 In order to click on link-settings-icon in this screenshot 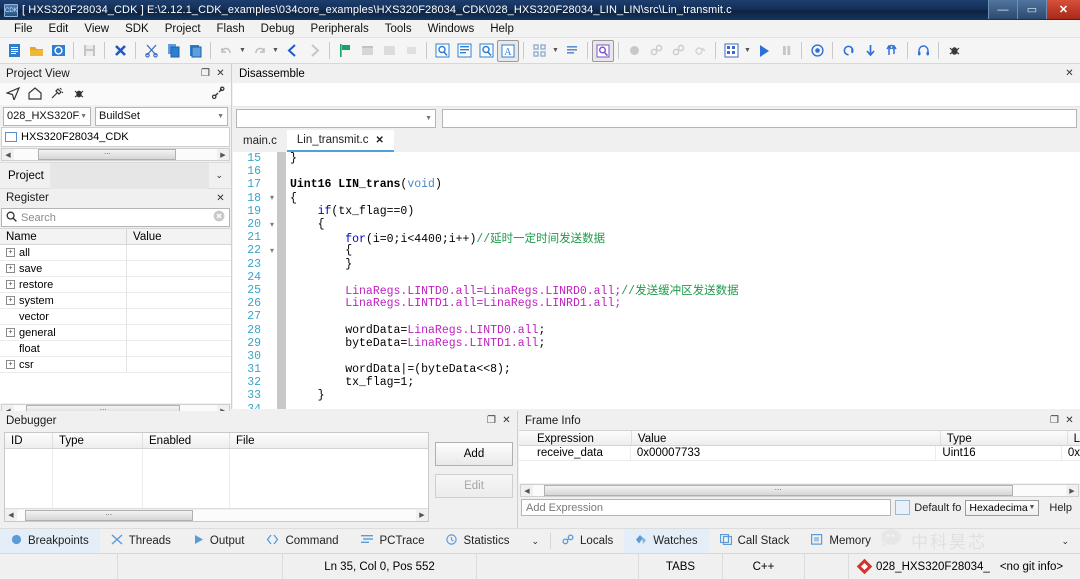, I will do `click(218, 94)`.